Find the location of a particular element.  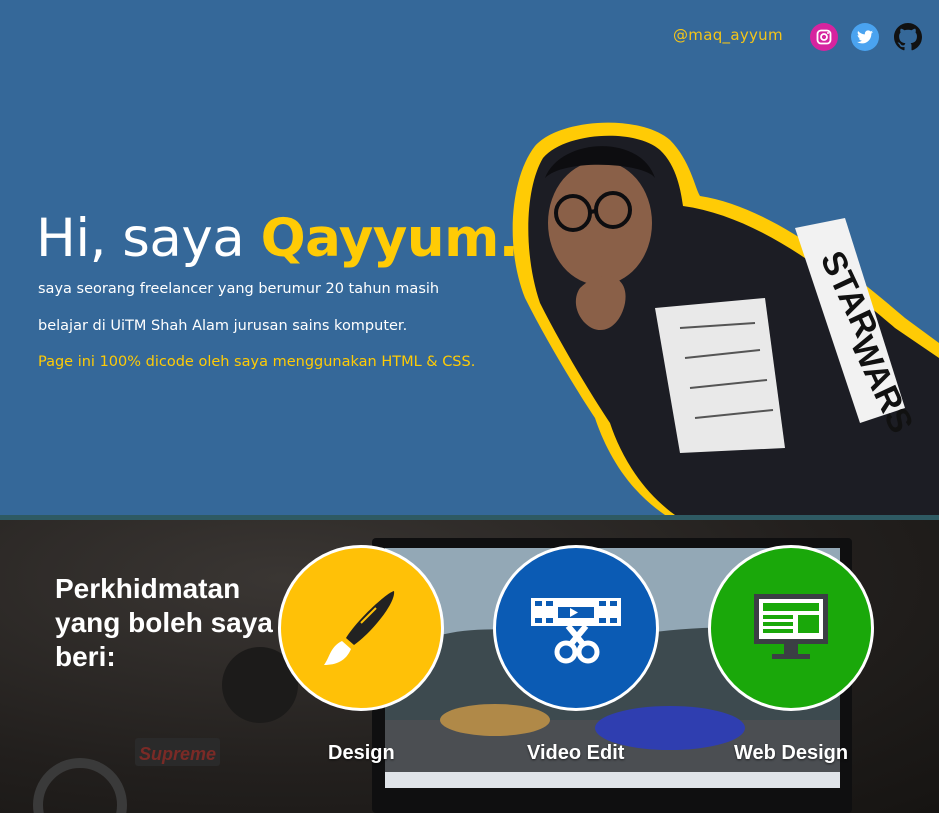

github-icon is located at coordinates (908, 37).